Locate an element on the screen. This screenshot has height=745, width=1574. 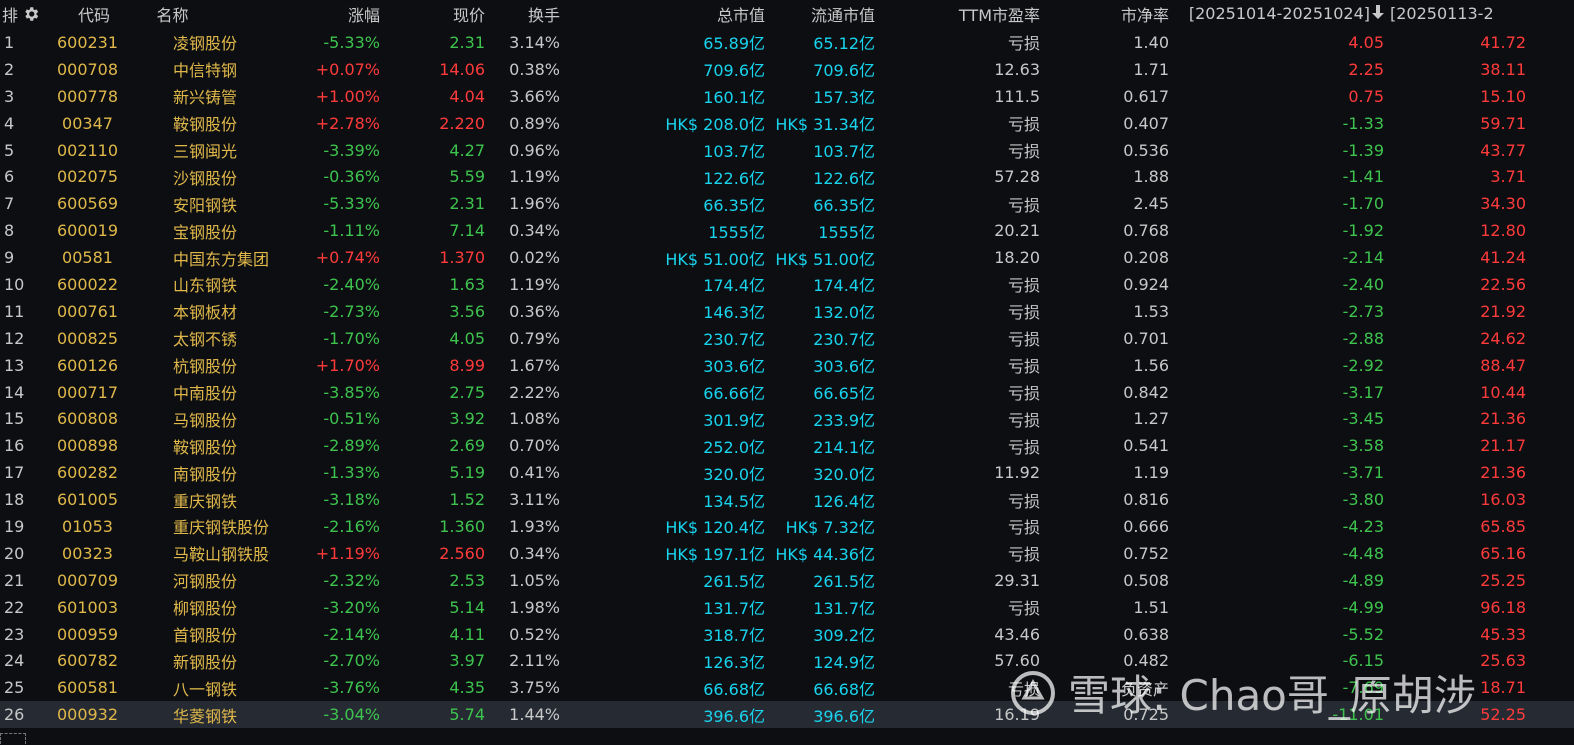
header-pe: TTM市盈率 is located at coordinates (957, 14).